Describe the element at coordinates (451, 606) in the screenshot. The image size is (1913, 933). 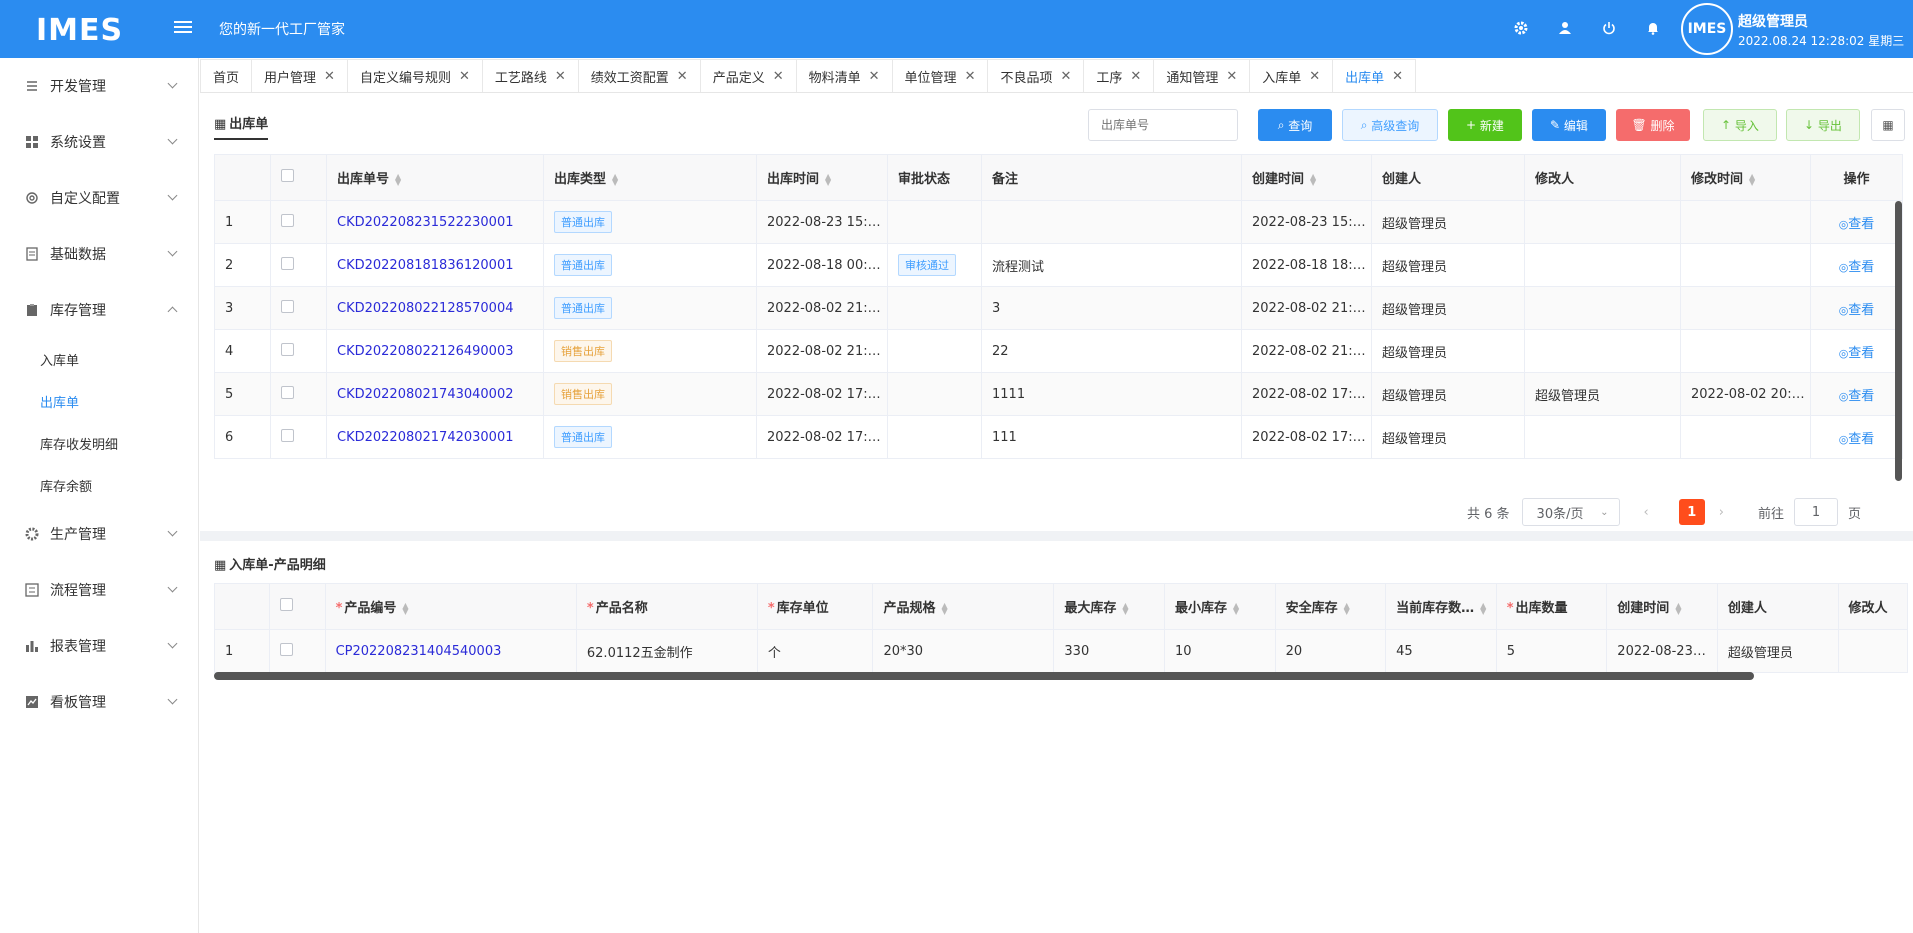
I see `col-header: * 产品编号 ▲ ▼` at that location.